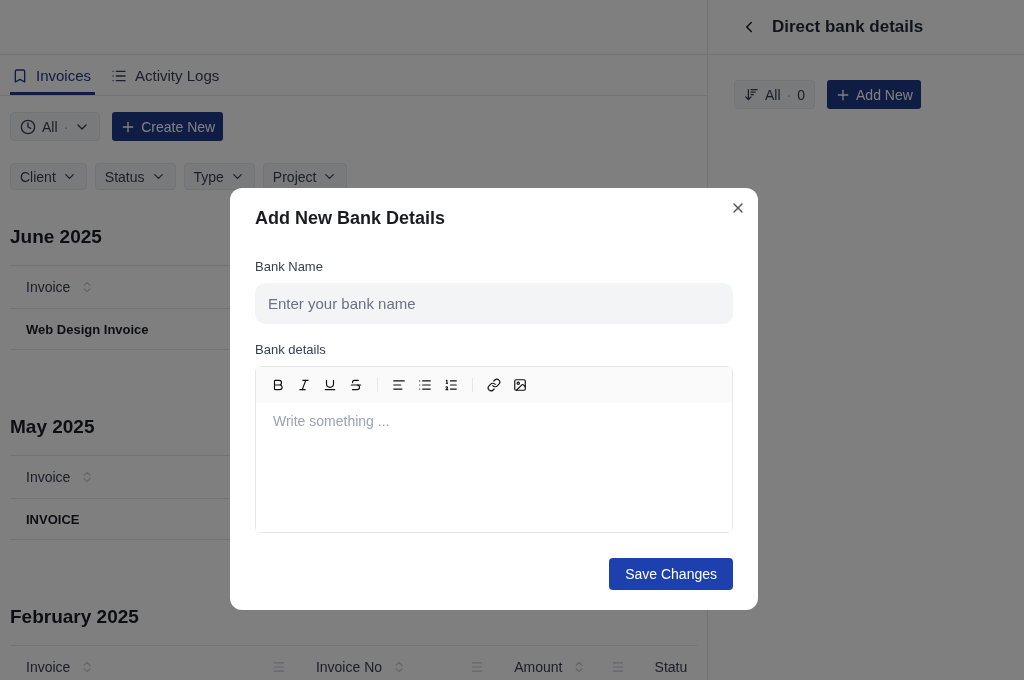  What do you see at coordinates (289, 266) in the screenshot?
I see `field-label: Bank Name` at bounding box center [289, 266].